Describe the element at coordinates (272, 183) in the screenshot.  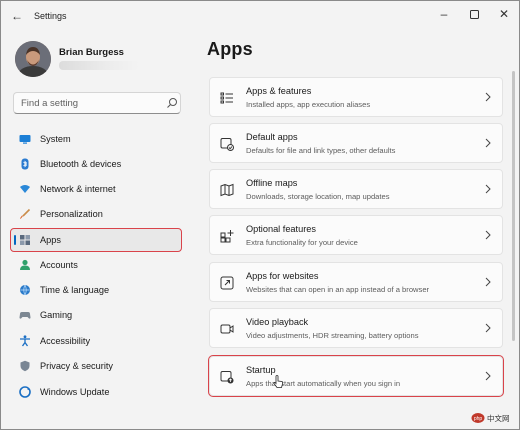
I see `card-title: Offline maps` at that location.